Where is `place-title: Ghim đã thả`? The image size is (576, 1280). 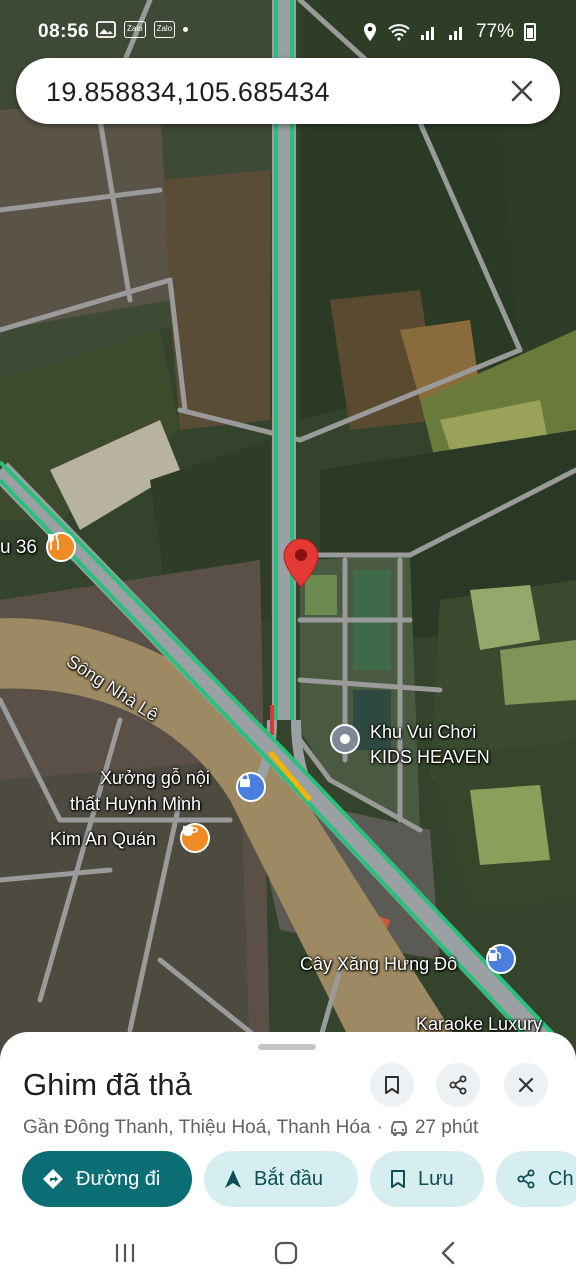 place-title: Ghim đã thả is located at coordinates (107, 1084).